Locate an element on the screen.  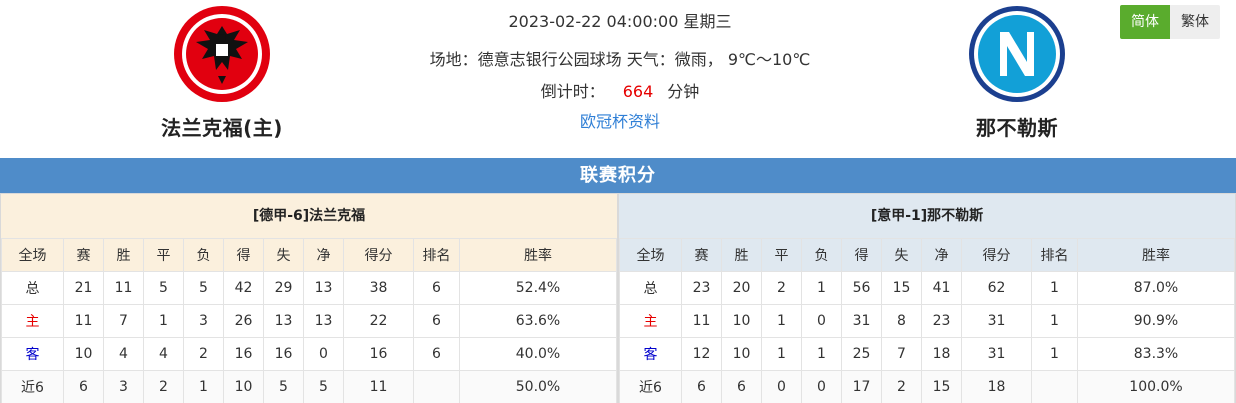
table-cell: 23 is located at coordinates (701, 288).